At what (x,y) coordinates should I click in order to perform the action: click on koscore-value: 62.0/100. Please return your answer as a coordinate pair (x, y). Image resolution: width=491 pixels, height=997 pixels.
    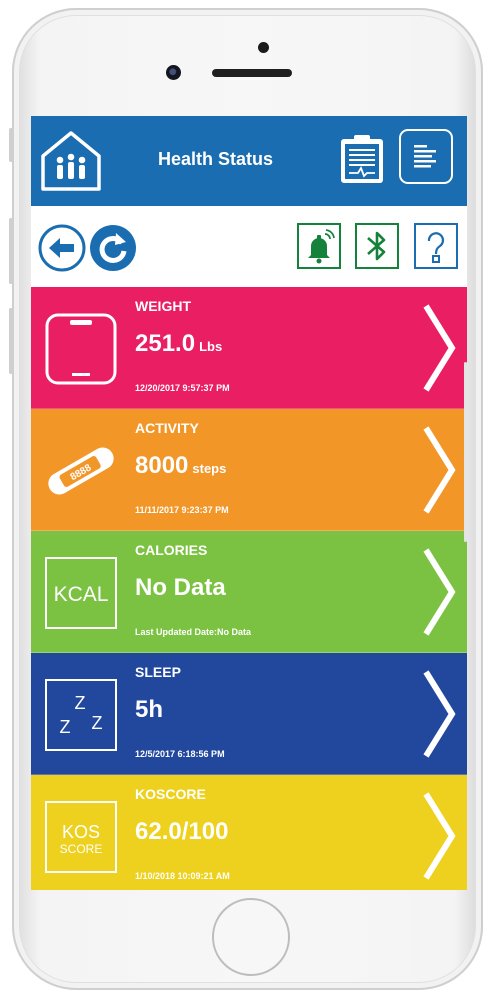
    Looking at the image, I should click on (182, 831).